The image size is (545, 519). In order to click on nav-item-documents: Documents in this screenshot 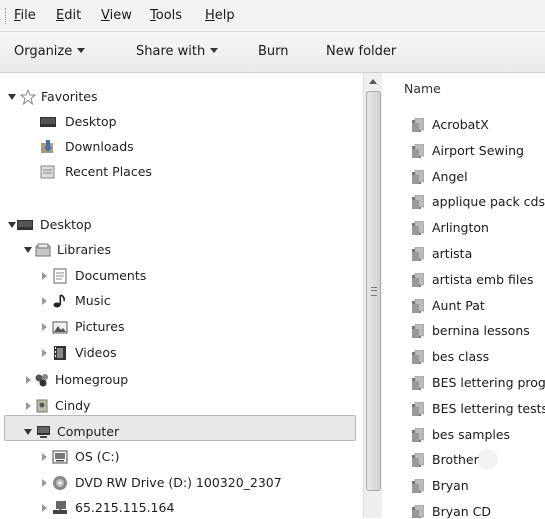, I will do `click(180, 276)`.